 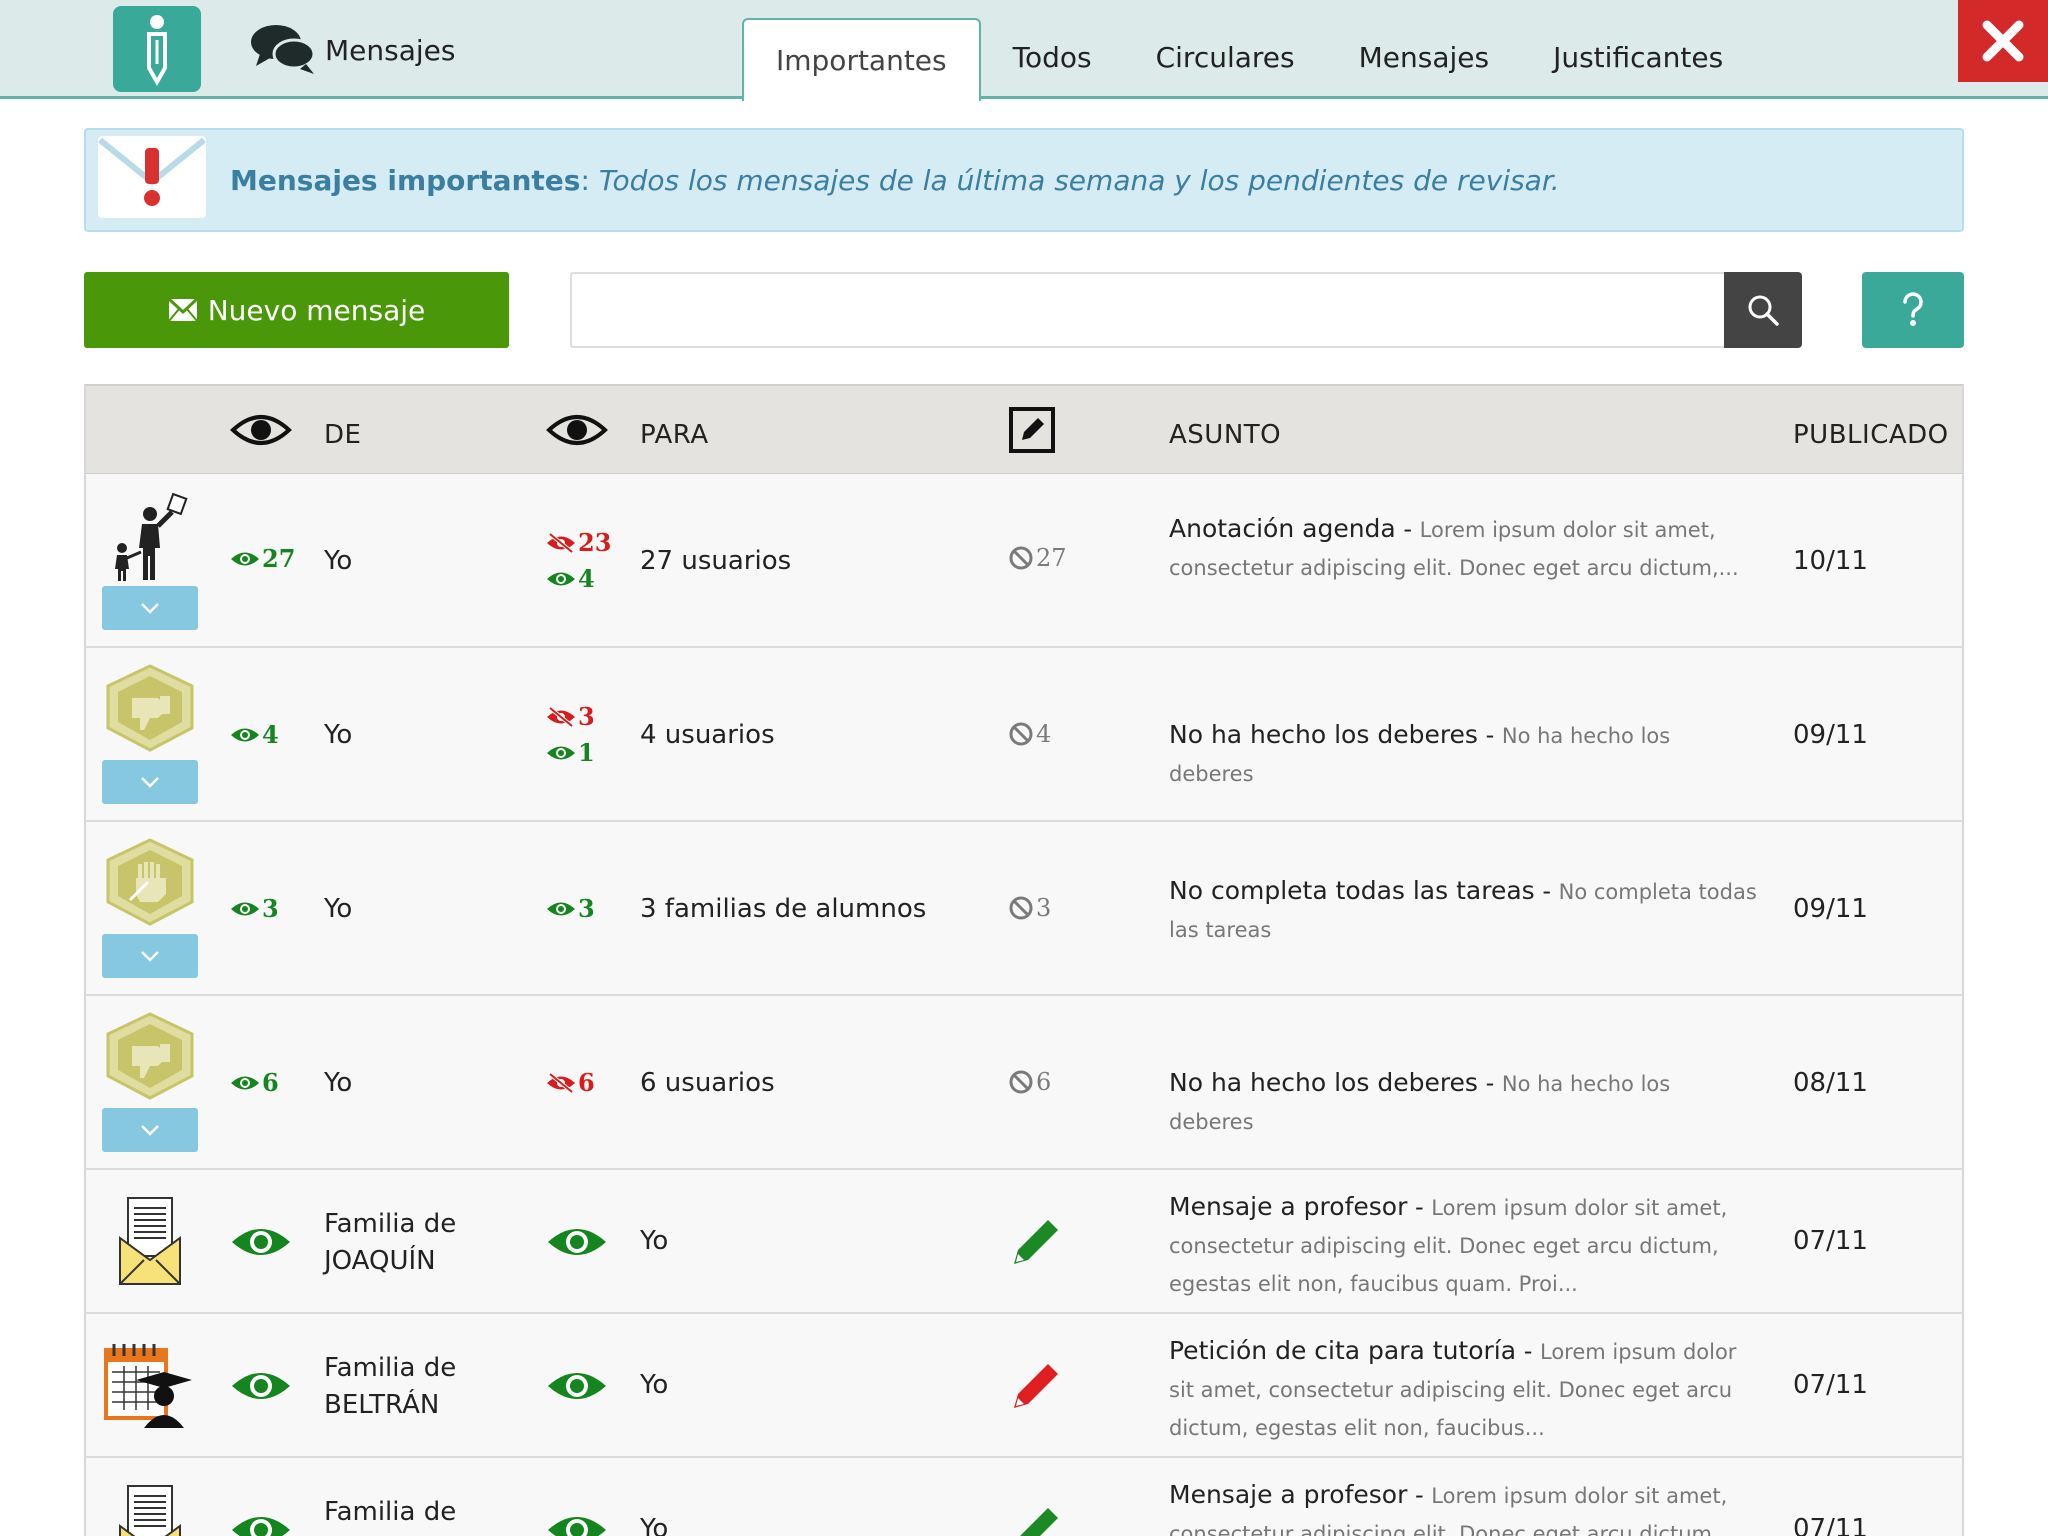 I want to click on app-logo, so click(x=157, y=49).